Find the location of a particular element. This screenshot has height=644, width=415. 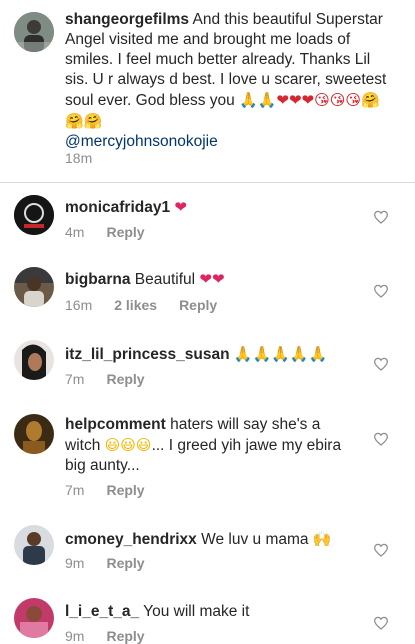

comment-text: l_i_e_t_a_ You will make it is located at coordinates (216, 612).